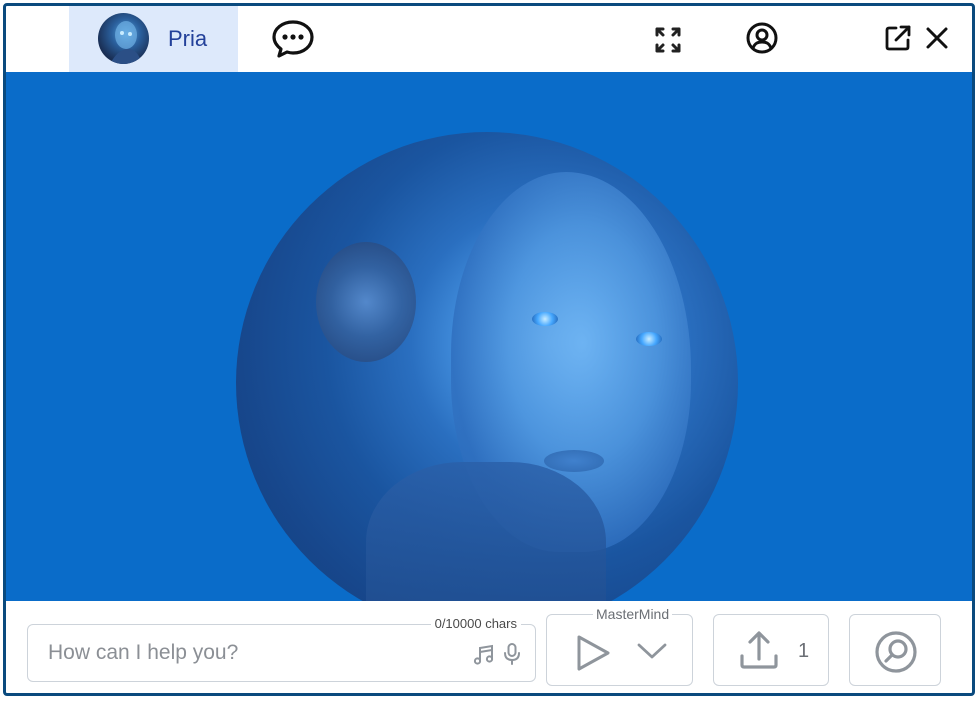 The height and width of the screenshot is (708, 979). What do you see at coordinates (898, 38) in the screenshot?
I see `external-link-icon` at bounding box center [898, 38].